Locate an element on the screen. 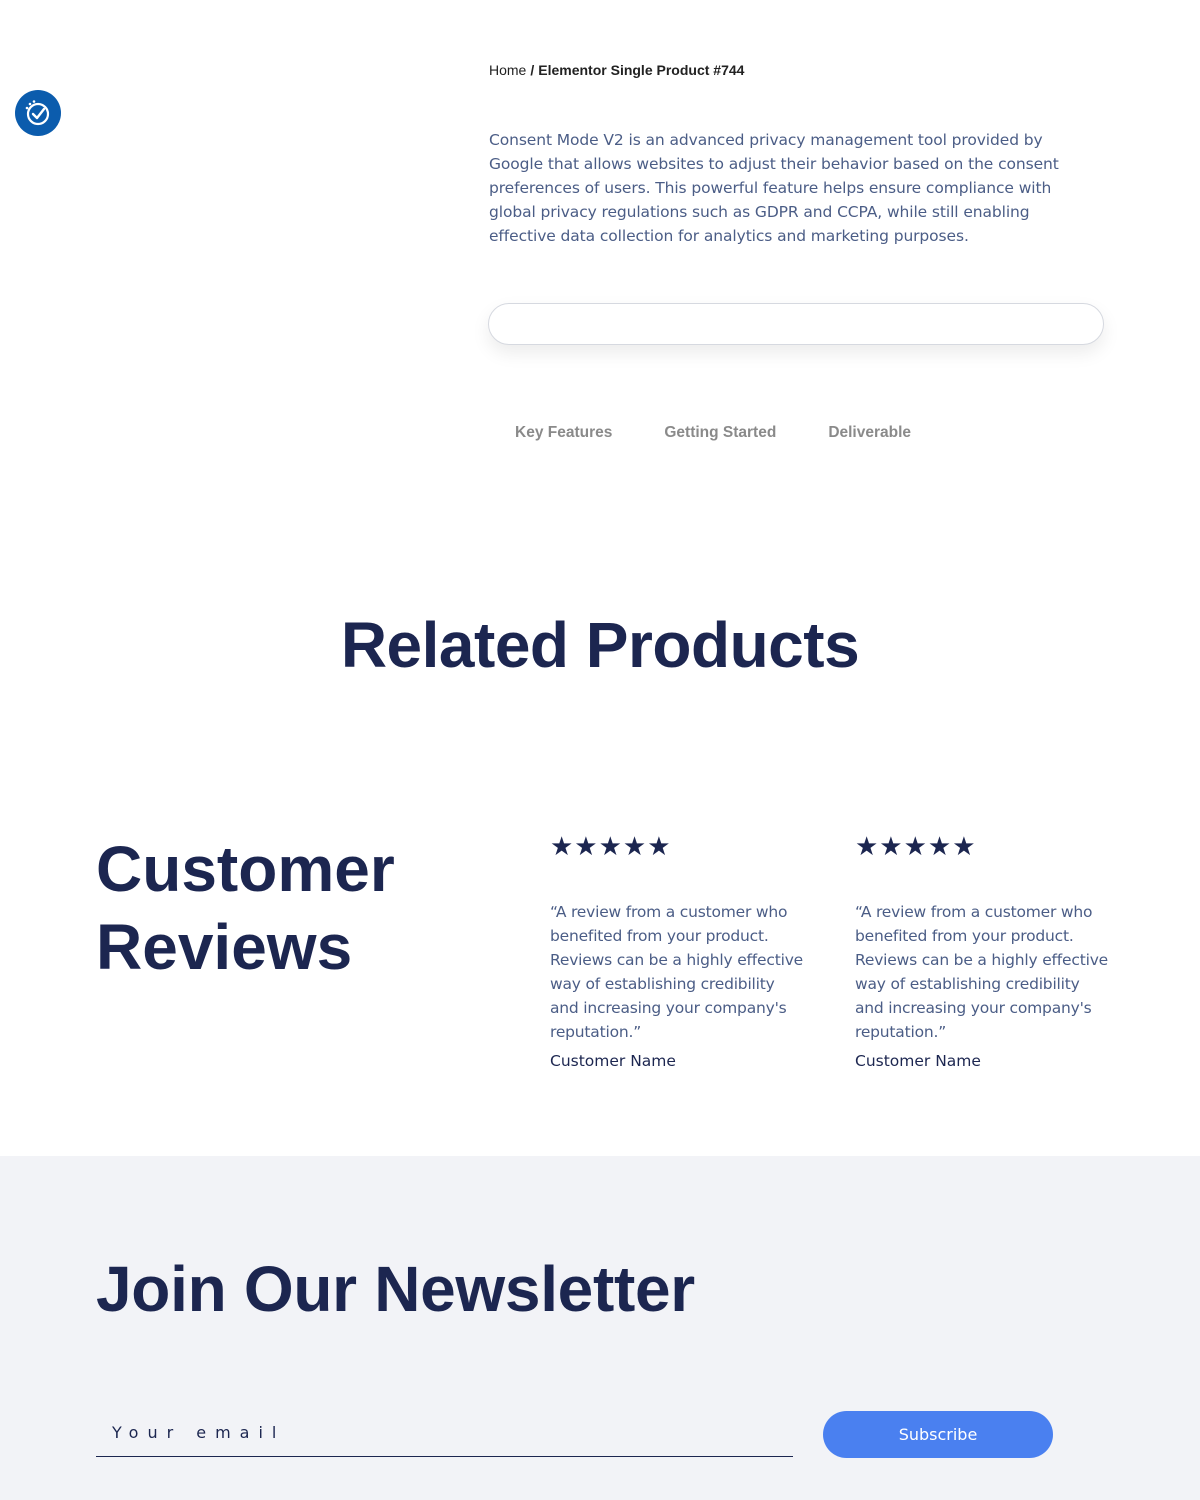  tab-deliverable: Deliverable is located at coordinates (869, 433).